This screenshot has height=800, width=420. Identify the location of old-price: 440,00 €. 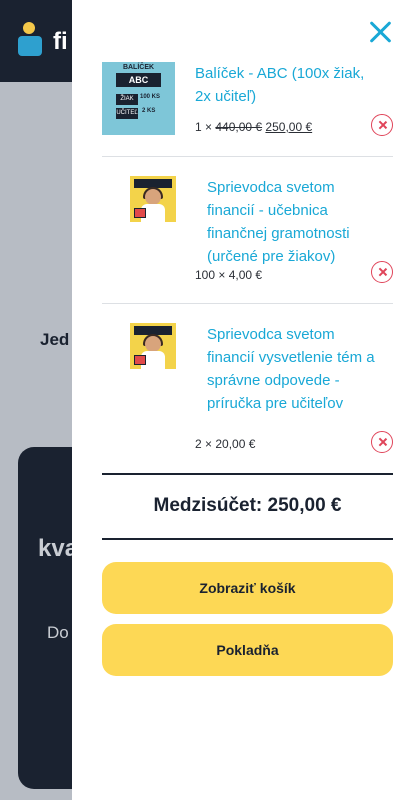
(239, 127).